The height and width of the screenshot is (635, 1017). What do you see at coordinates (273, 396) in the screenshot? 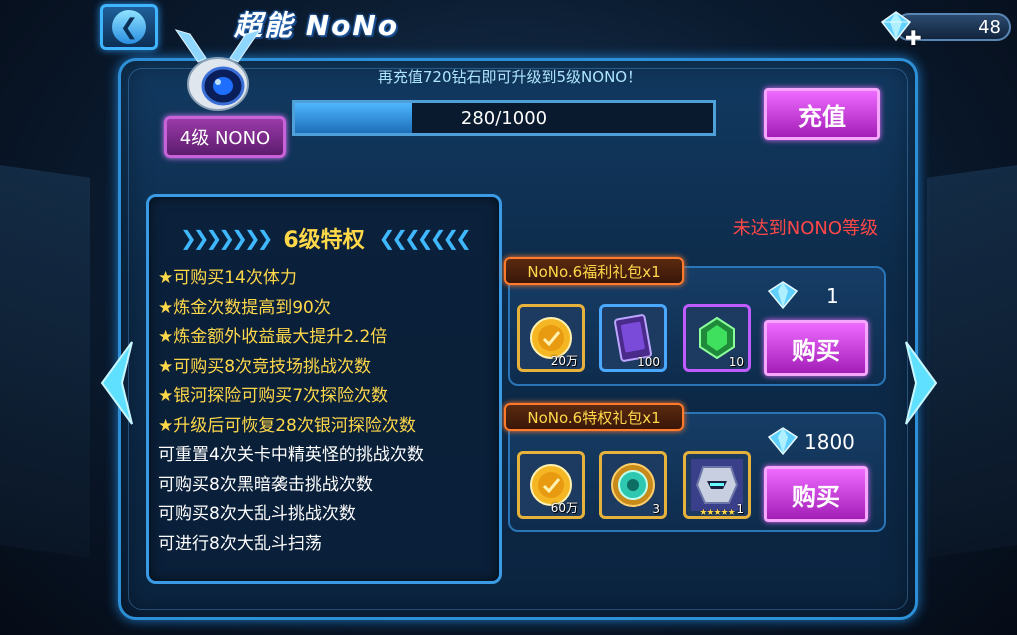
I see `privilege-item: ★银河探险可购买7次探险次数` at bounding box center [273, 396].